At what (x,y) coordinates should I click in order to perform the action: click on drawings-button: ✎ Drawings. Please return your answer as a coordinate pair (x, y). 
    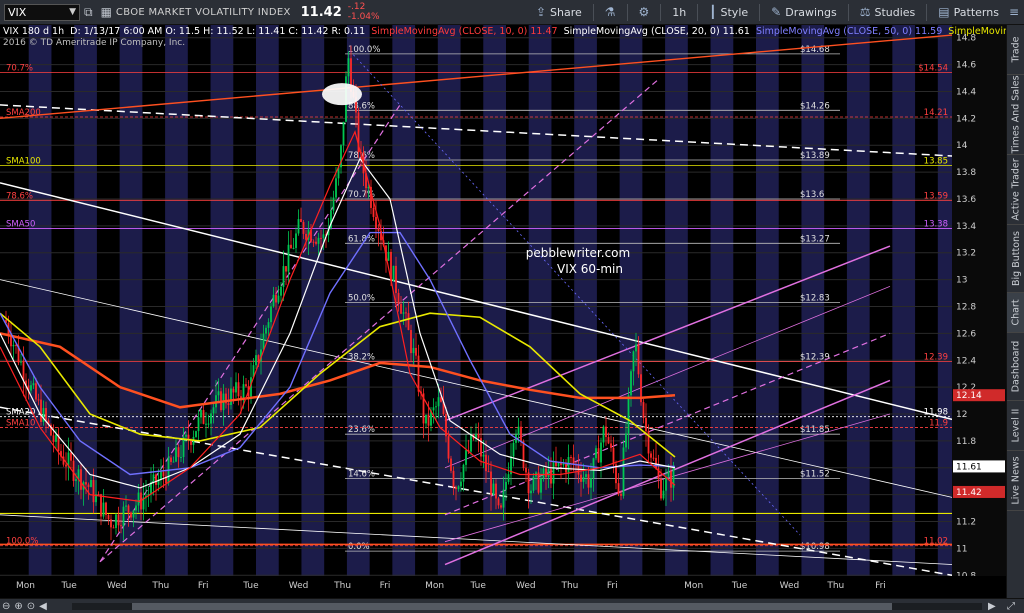
    Looking at the image, I should click on (804, 12).